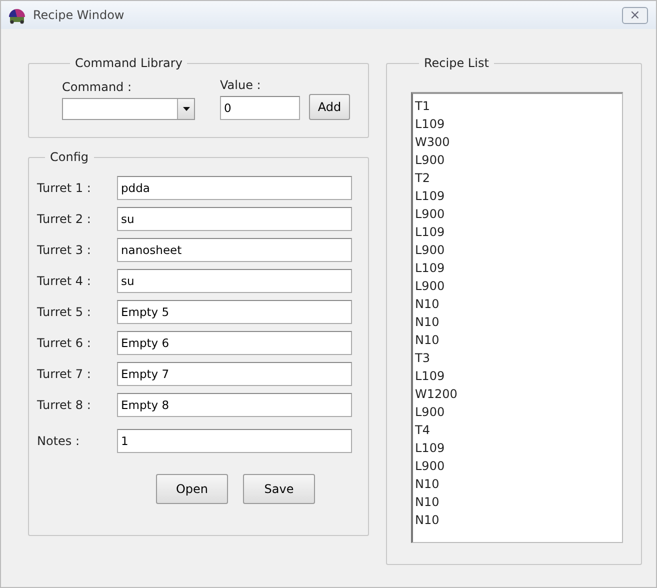 The height and width of the screenshot is (588, 657). Describe the element at coordinates (518, 358) in the screenshot. I see `list-item: T3` at that location.